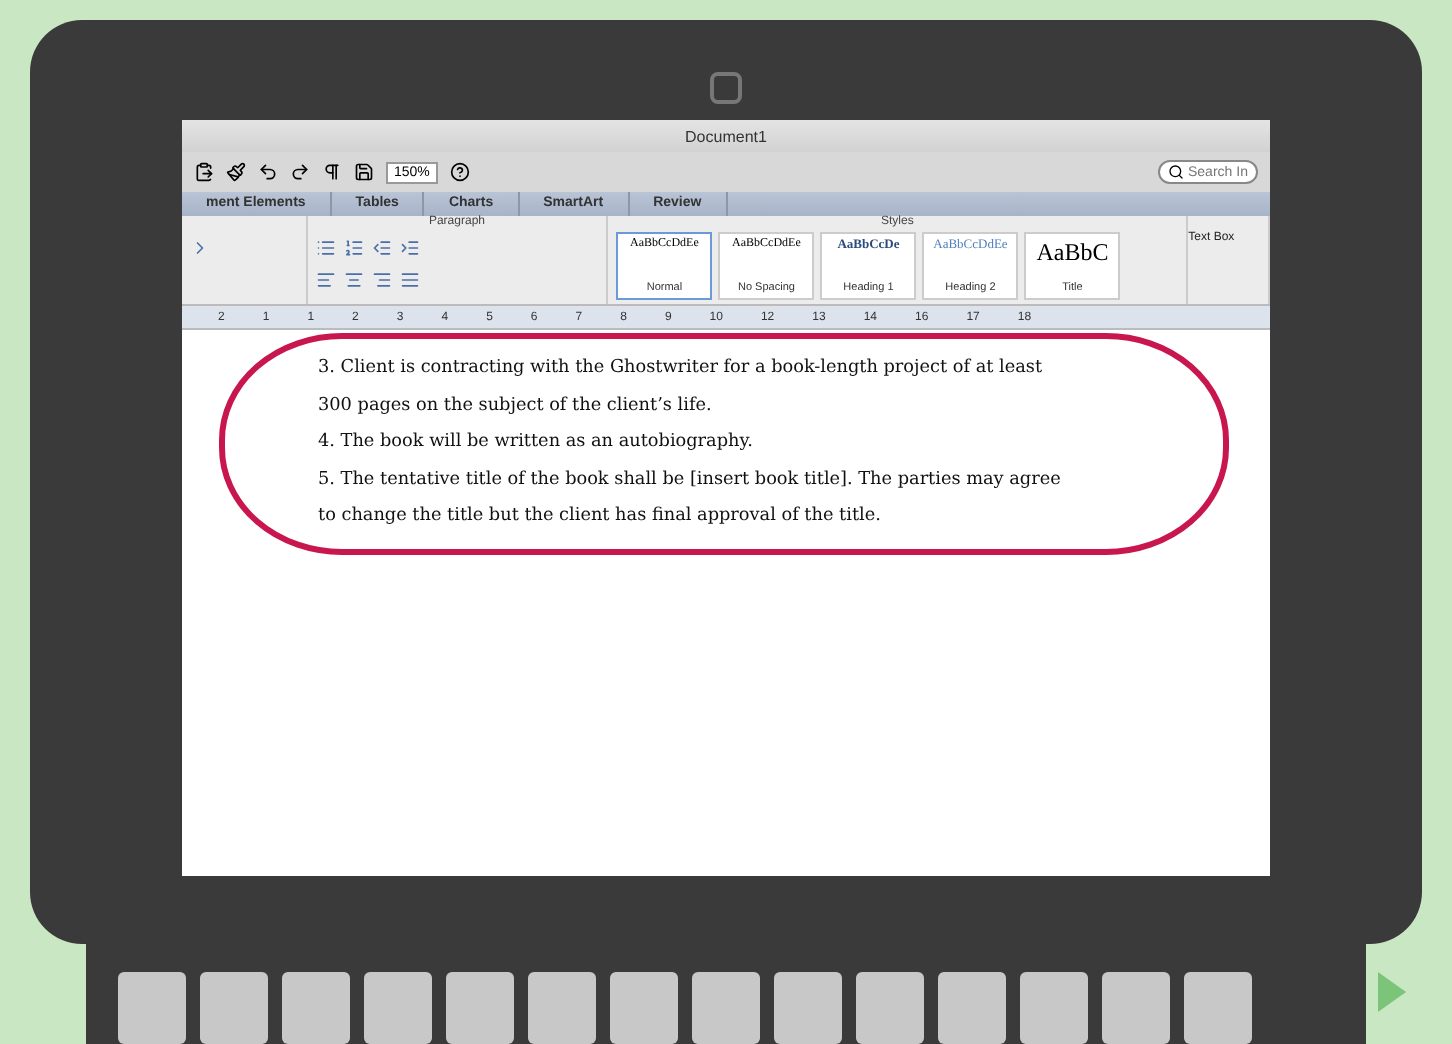  Describe the element at coordinates (726, 136) in the screenshot. I see `window-title: Document1` at that location.